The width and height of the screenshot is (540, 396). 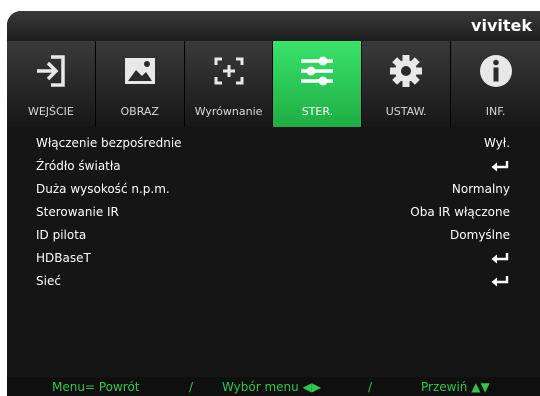 I want to click on header-bar: vivitek, so click(x=273, y=26).